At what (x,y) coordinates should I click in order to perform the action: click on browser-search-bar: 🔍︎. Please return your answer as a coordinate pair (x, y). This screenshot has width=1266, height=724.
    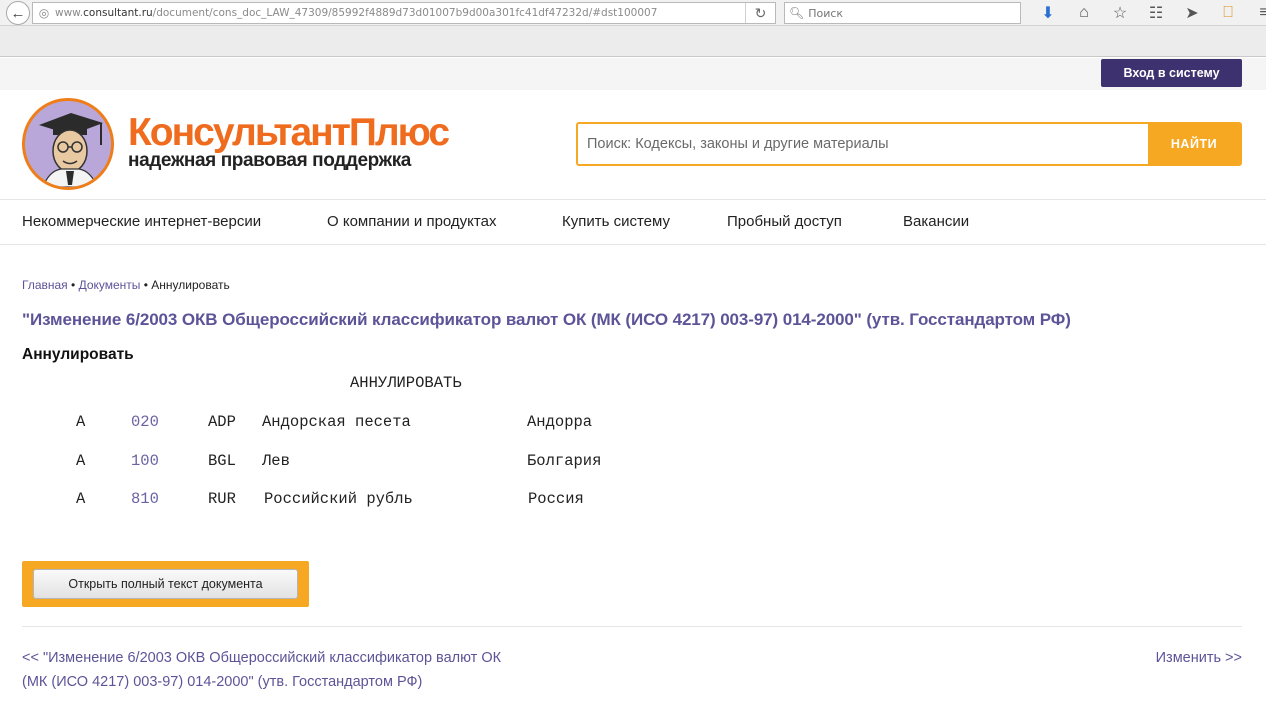
    Looking at the image, I should click on (902, 13).